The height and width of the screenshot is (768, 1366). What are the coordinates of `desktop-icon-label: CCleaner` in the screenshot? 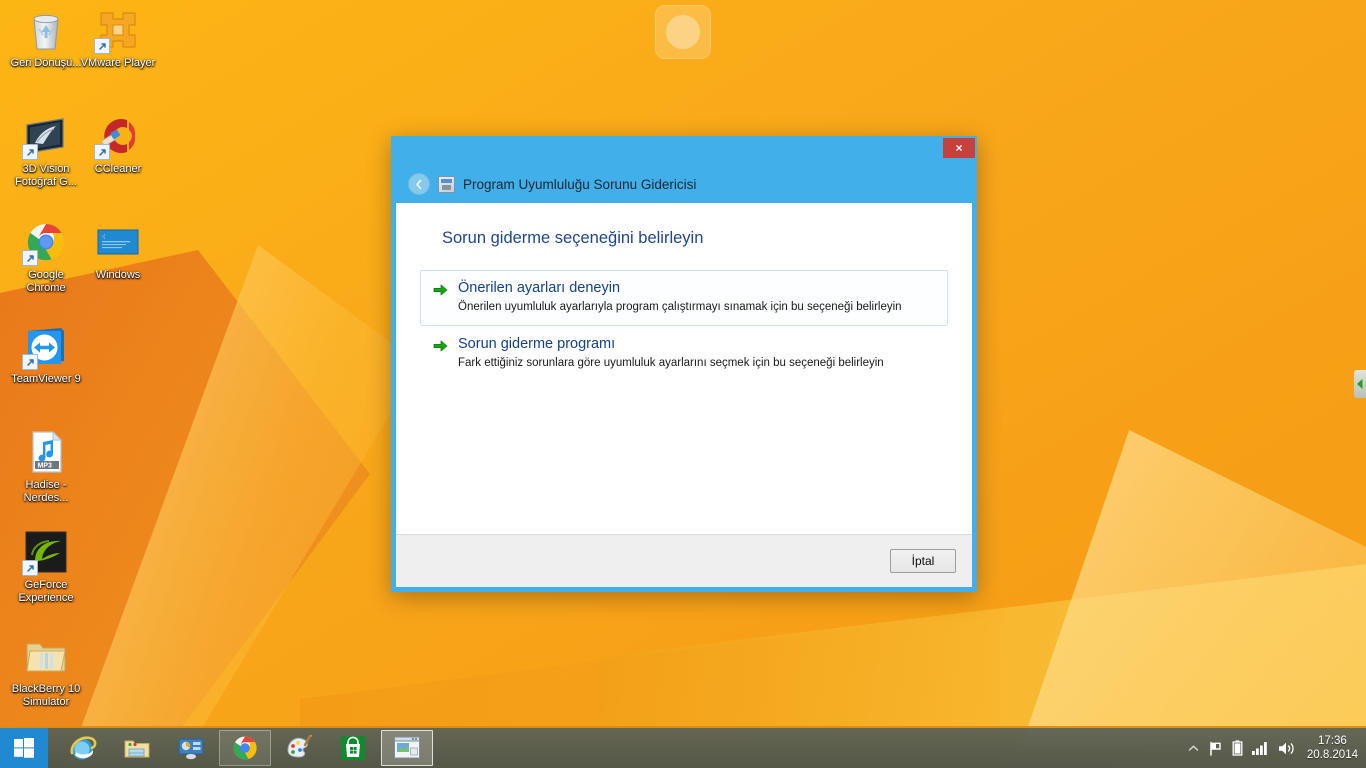 It's located at (118, 169).